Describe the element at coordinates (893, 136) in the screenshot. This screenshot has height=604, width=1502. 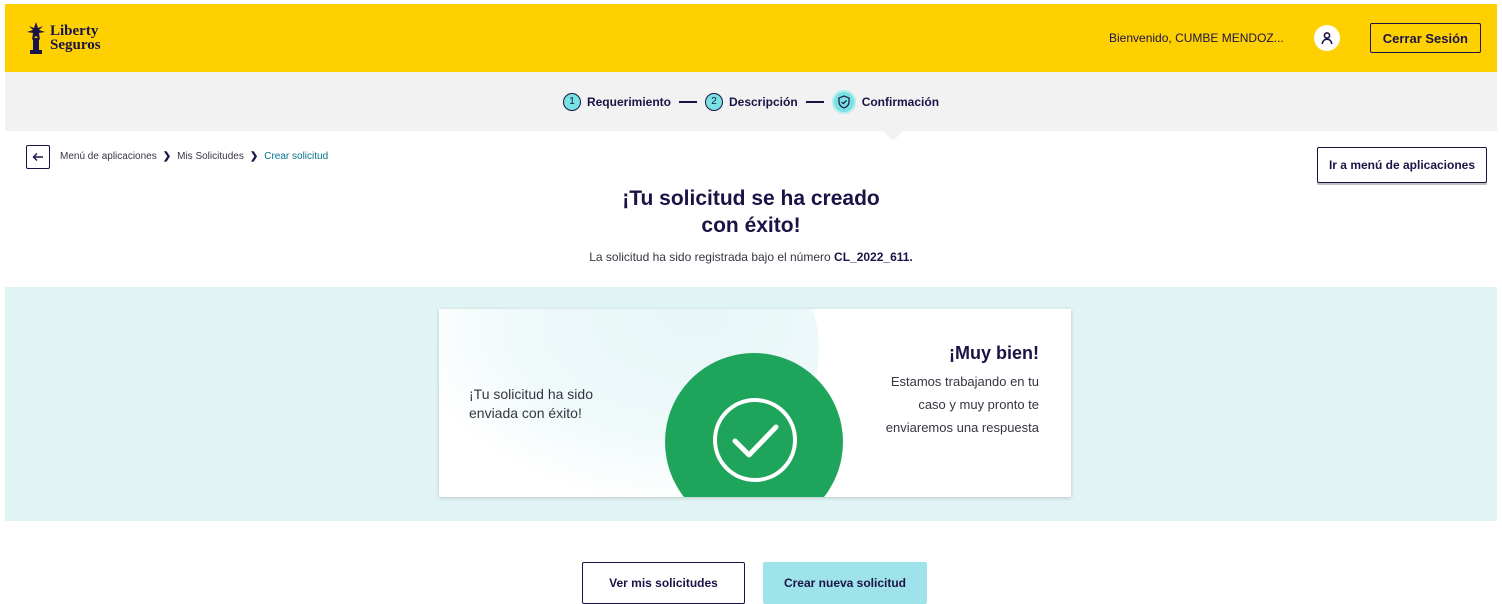
I see `stepper-caret` at that location.